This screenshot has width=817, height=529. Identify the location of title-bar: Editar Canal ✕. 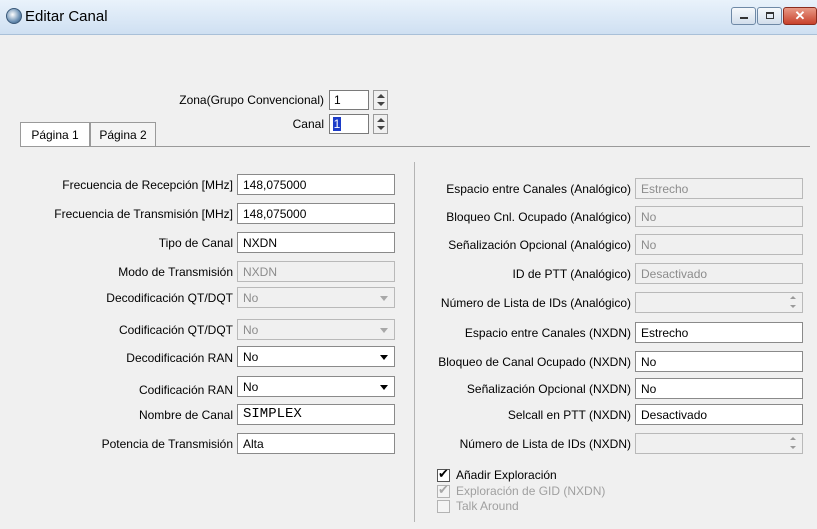
(408, 17).